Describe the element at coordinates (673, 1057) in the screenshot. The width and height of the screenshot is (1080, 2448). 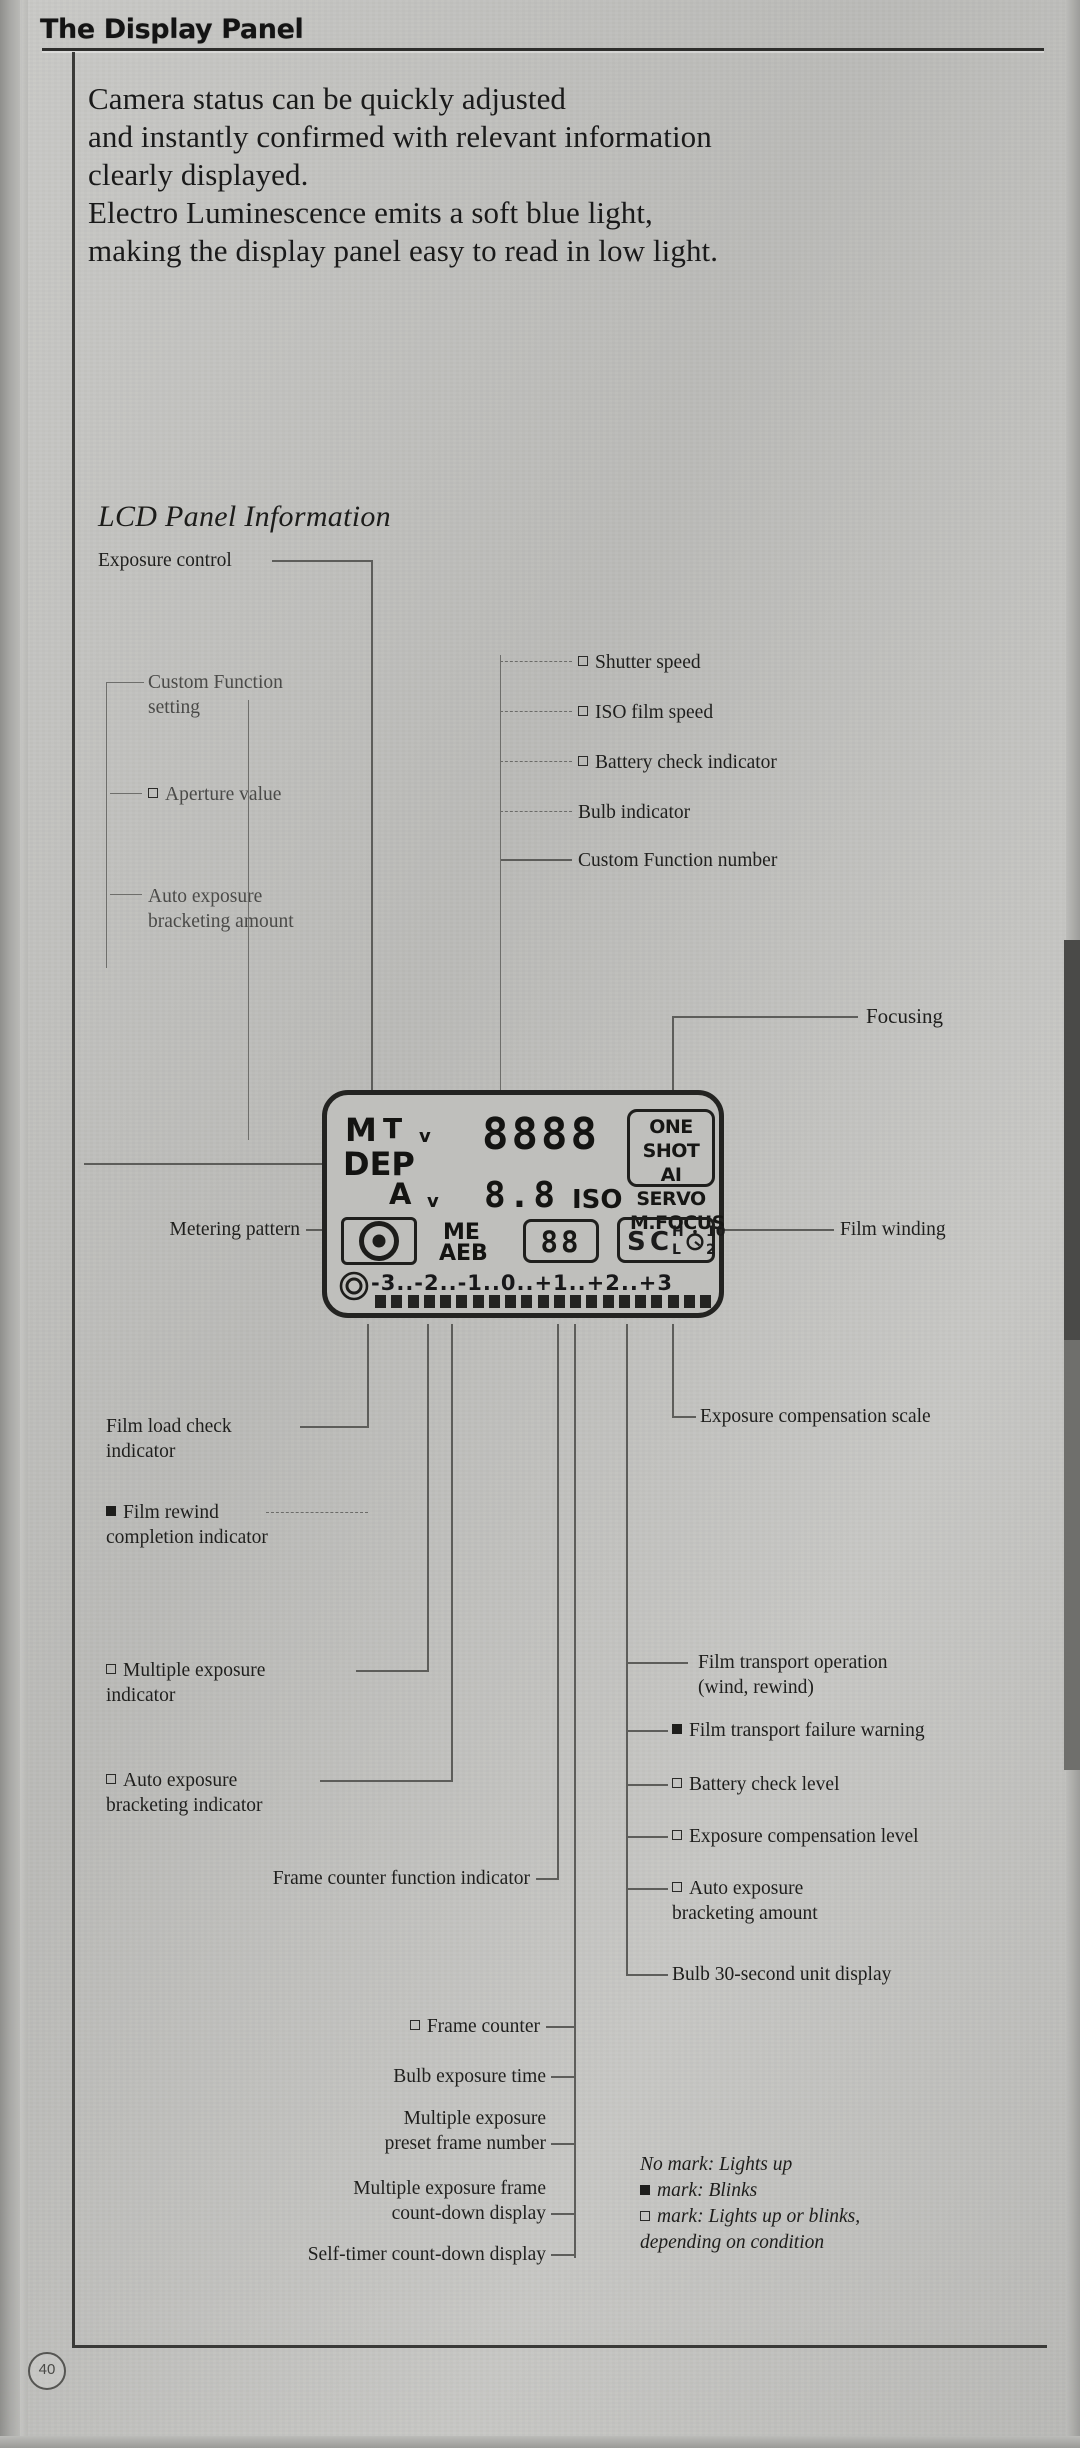
I see `leader-focusing-v` at that location.